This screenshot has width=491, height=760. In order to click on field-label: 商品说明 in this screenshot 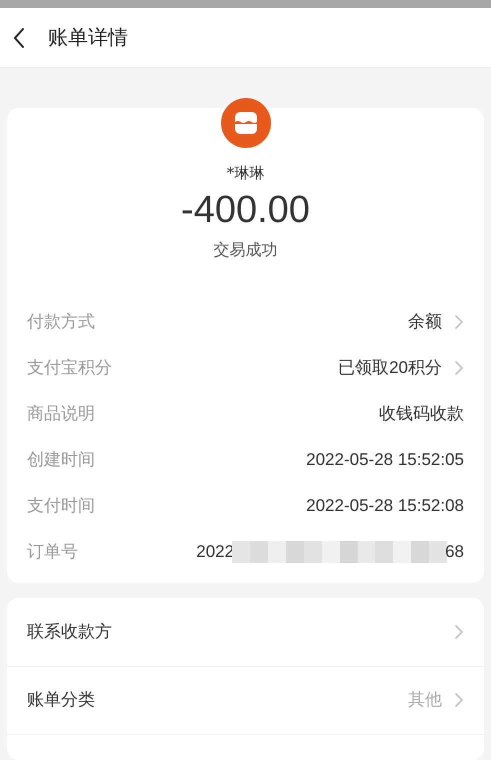, I will do `click(61, 413)`.